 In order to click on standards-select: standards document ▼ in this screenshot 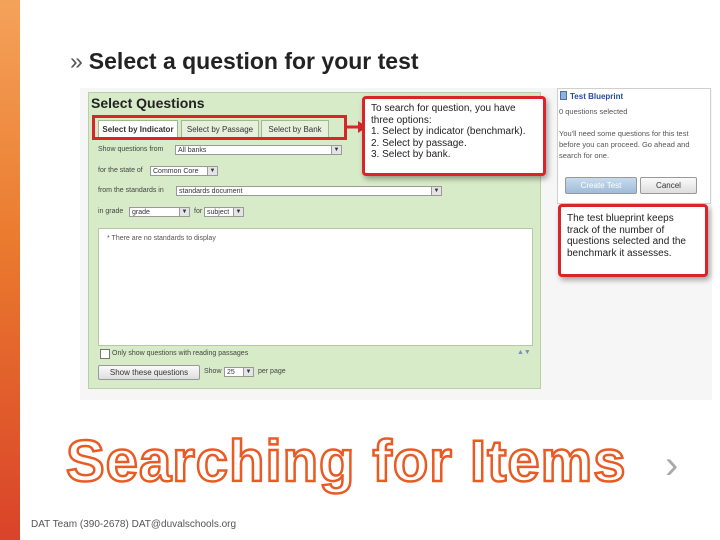, I will do `click(309, 191)`.